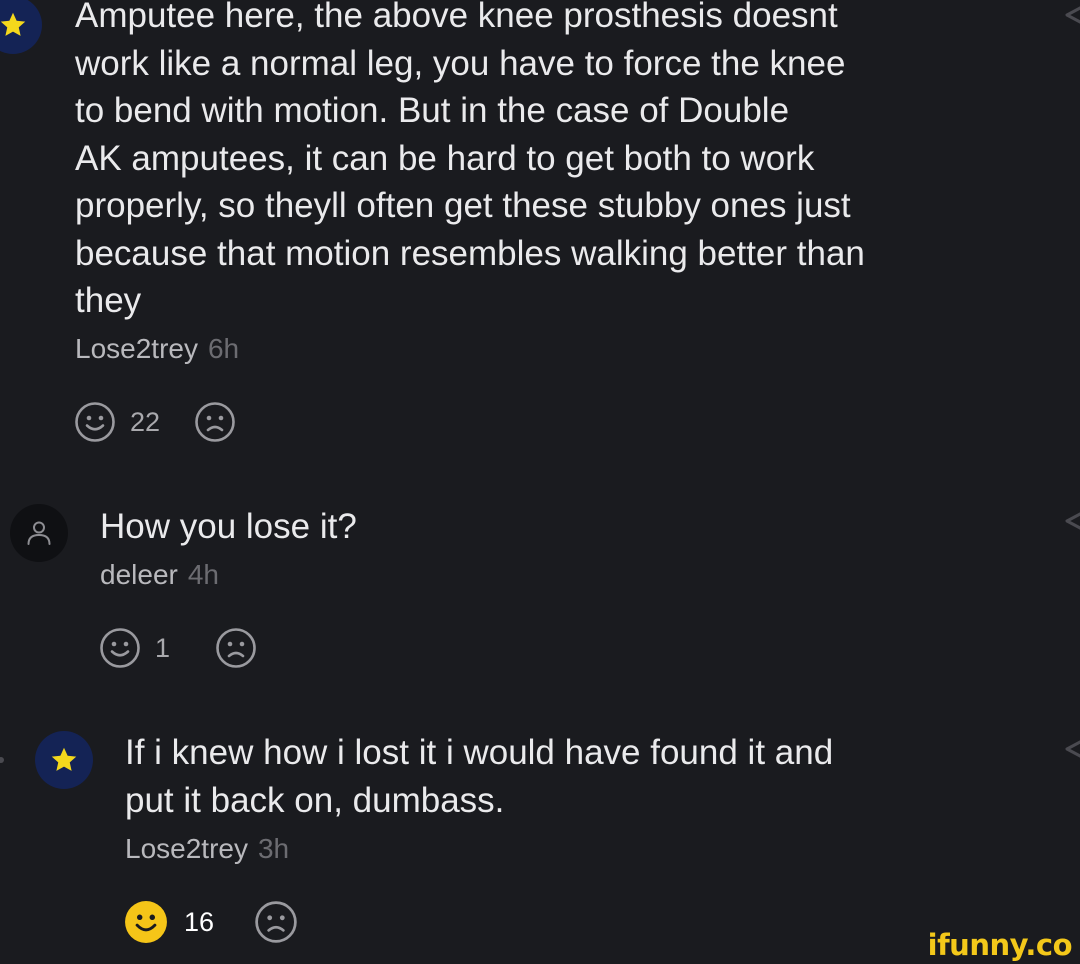 This screenshot has width=1080, height=964. I want to click on user-icon, so click(39, 533).